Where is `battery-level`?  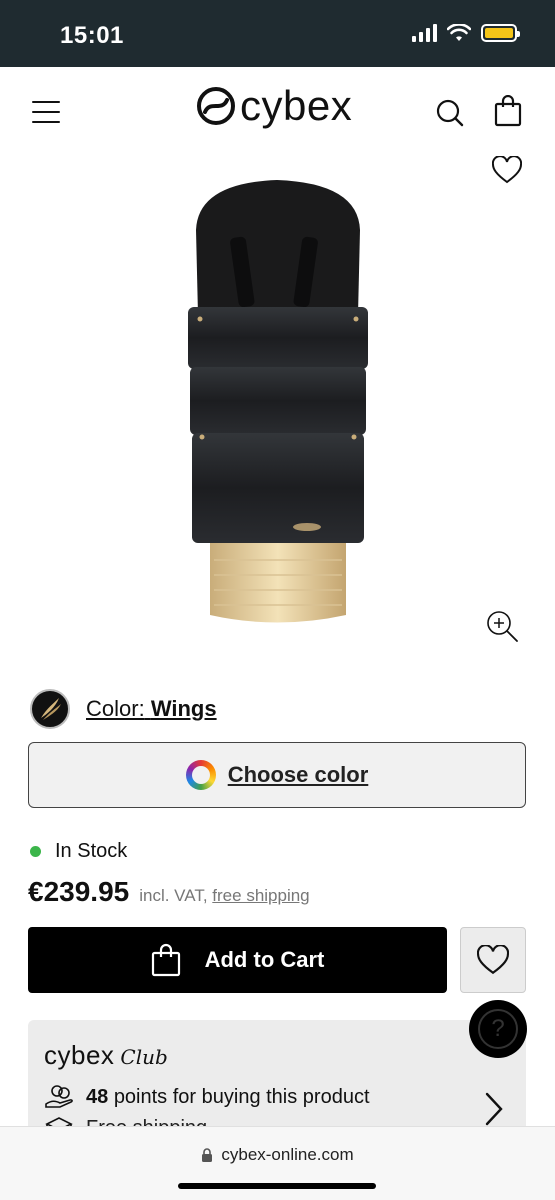
battery-level is located at coordinates (499, 33).